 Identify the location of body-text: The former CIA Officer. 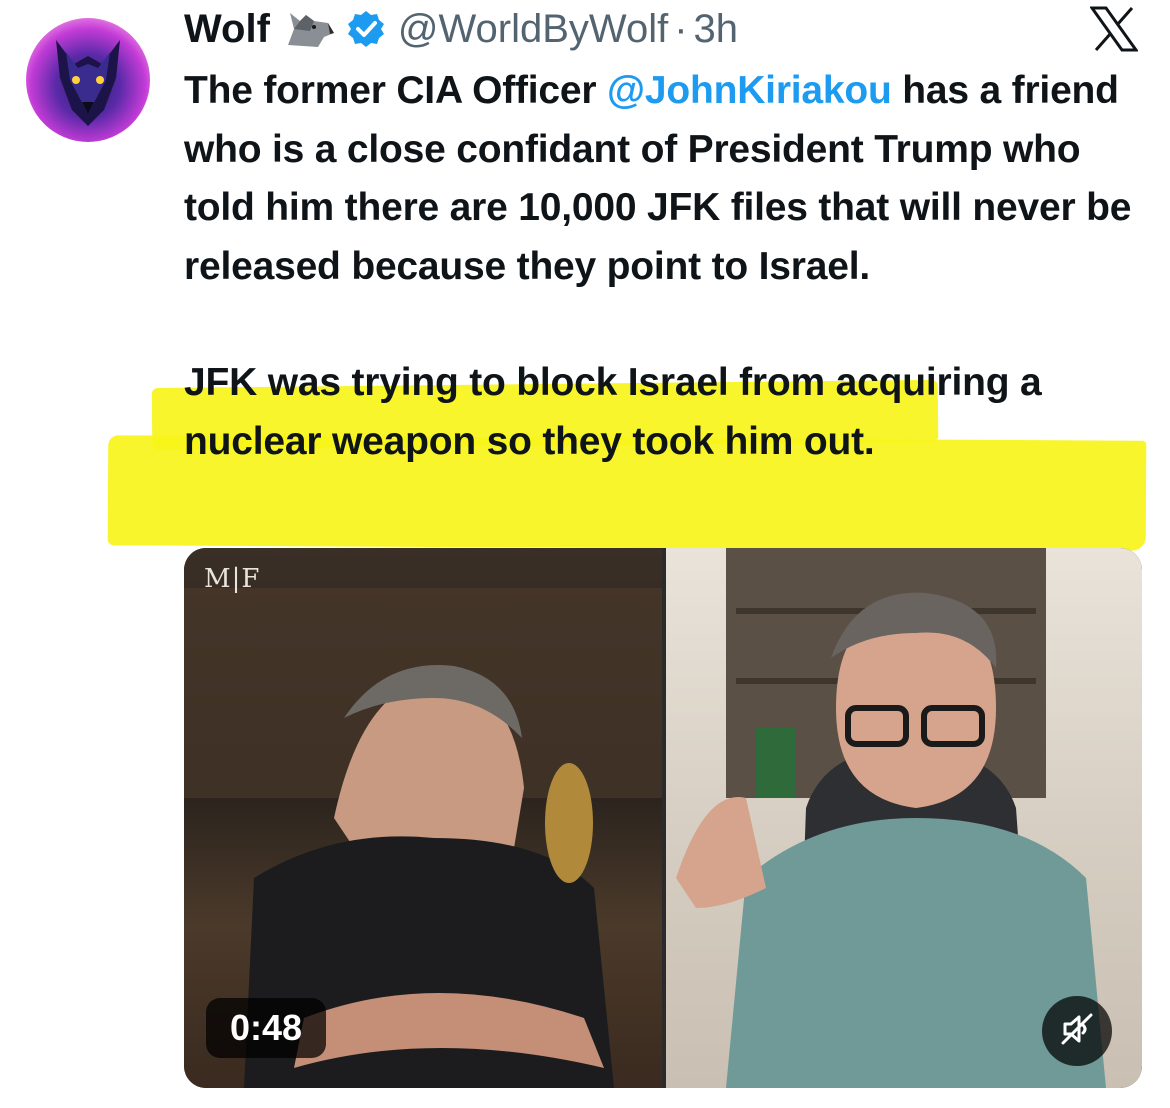
(396, 90).